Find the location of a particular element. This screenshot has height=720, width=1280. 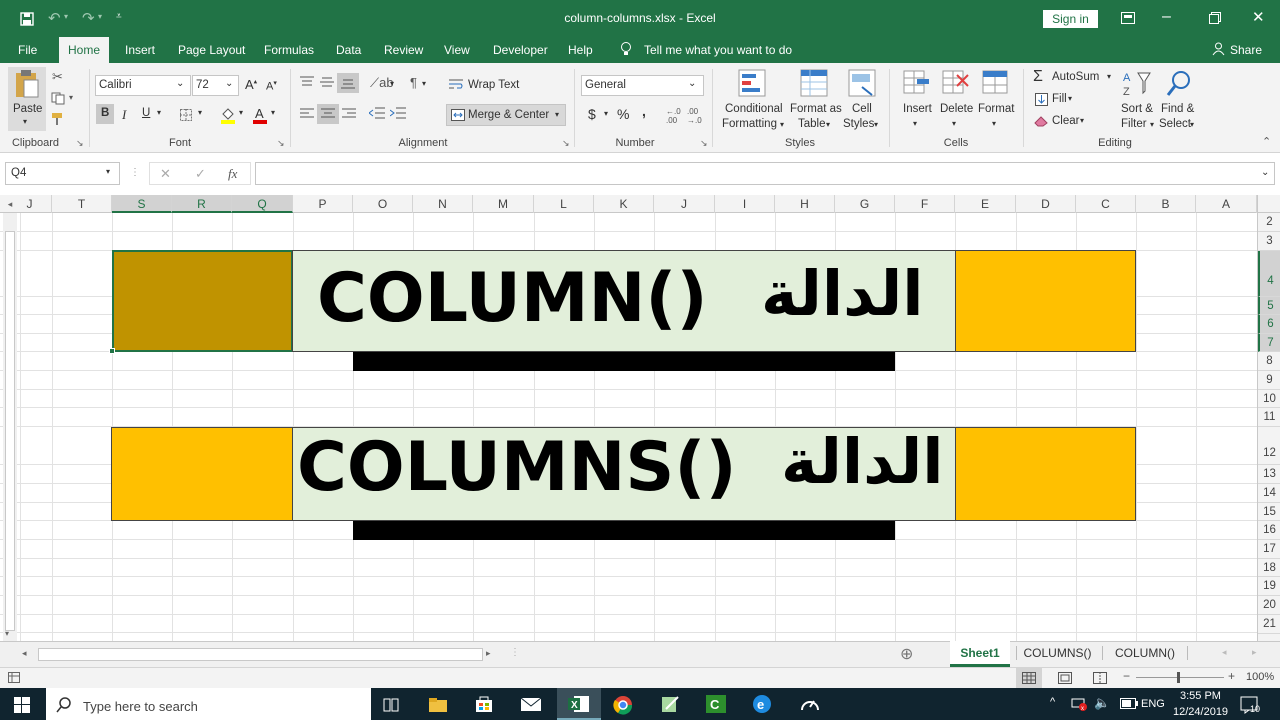

fill-color-icon is located at coordinates (228, 115).